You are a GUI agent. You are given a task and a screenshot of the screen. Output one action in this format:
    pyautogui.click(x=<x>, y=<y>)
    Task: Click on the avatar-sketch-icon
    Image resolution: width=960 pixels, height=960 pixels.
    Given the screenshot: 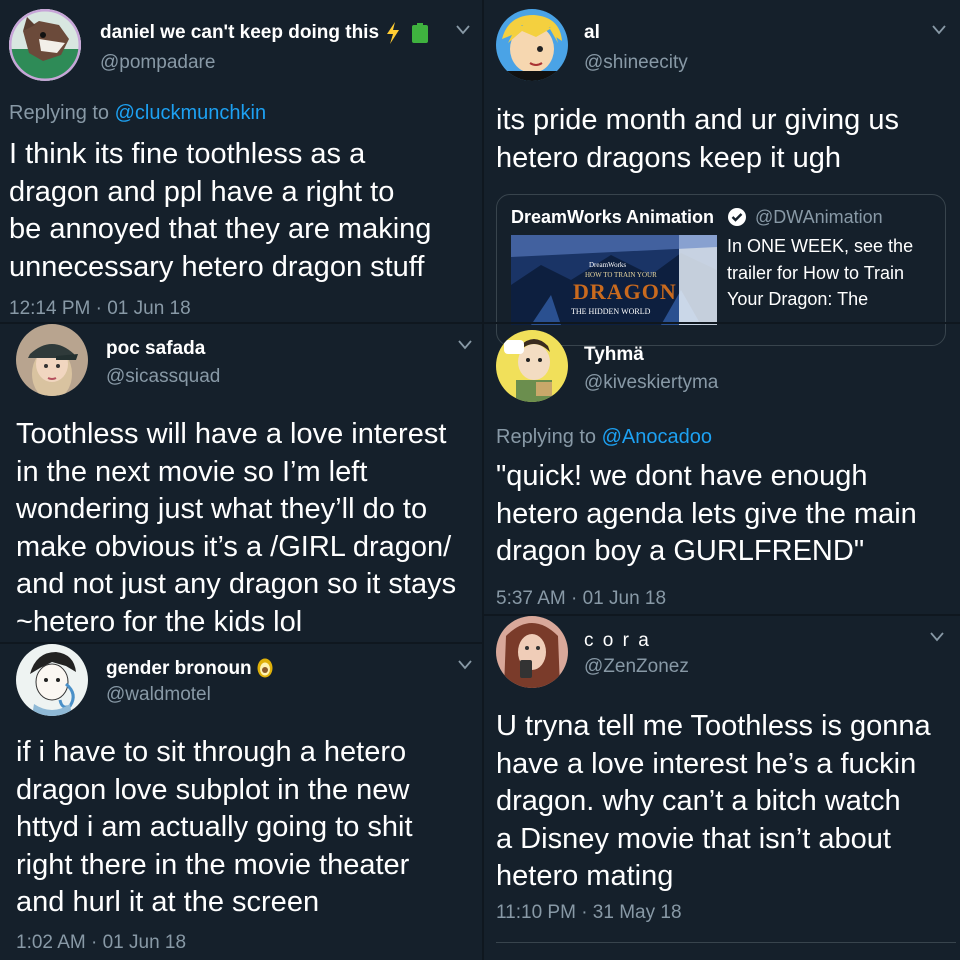 What is the action you would take?
    pyautogui.click(x=52, y=680)
    